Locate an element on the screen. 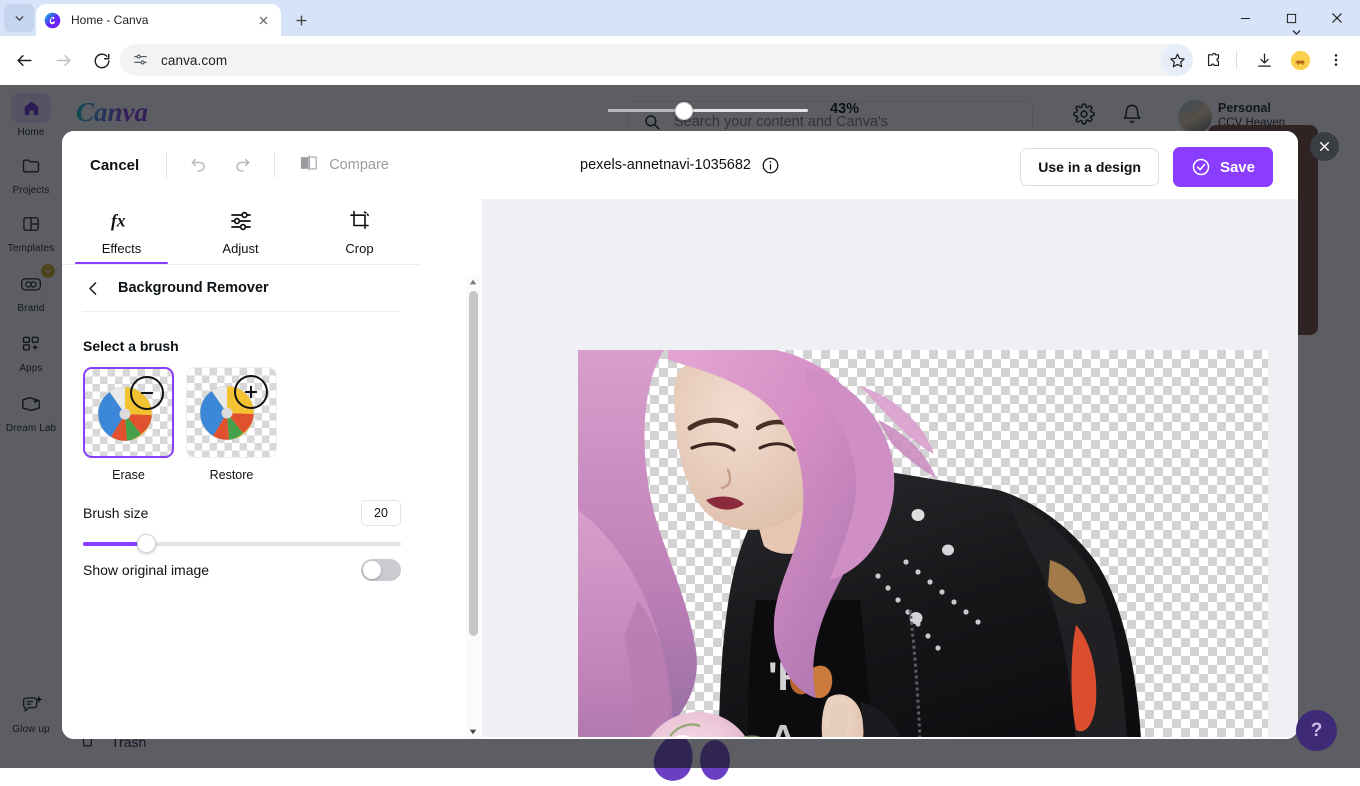 This screenshot has height=786, width=1360. show-original-image-label: Show original image is located at coordinates (146, 570).